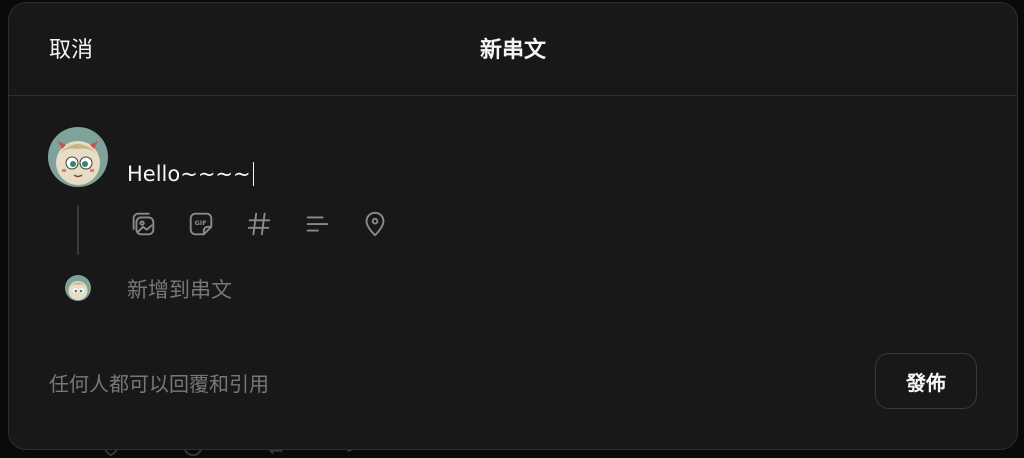 The height and width of the screenshot is (458, 1024). What do you see at coordinates (78, 157) in the screenshot?
I see `avatar` at bounding box center [78, 157].